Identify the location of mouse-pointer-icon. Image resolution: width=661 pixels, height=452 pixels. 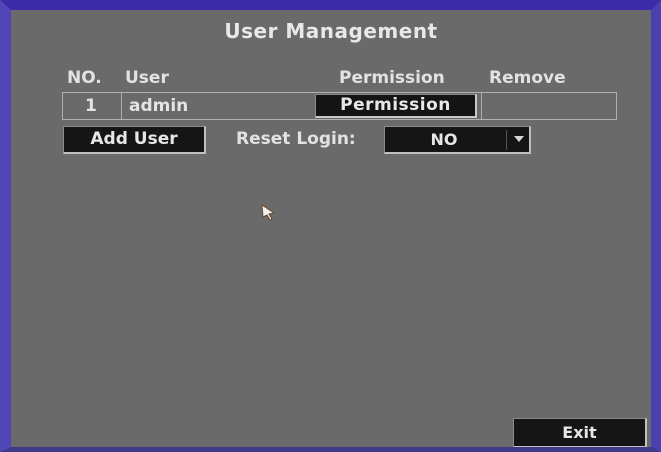
(268, 212).